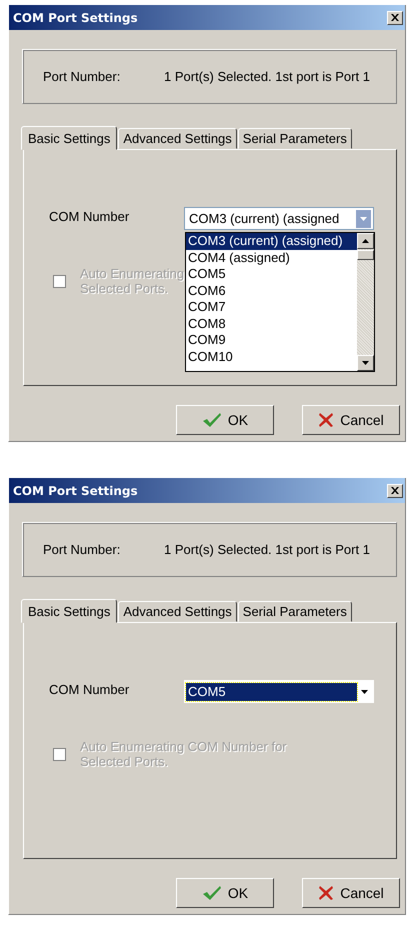 Image resolution: width=408 pixels, height=926 pixels. Describe the element at coordinates (365, 302) in the screenshot. I see `scrollbar` at that location.